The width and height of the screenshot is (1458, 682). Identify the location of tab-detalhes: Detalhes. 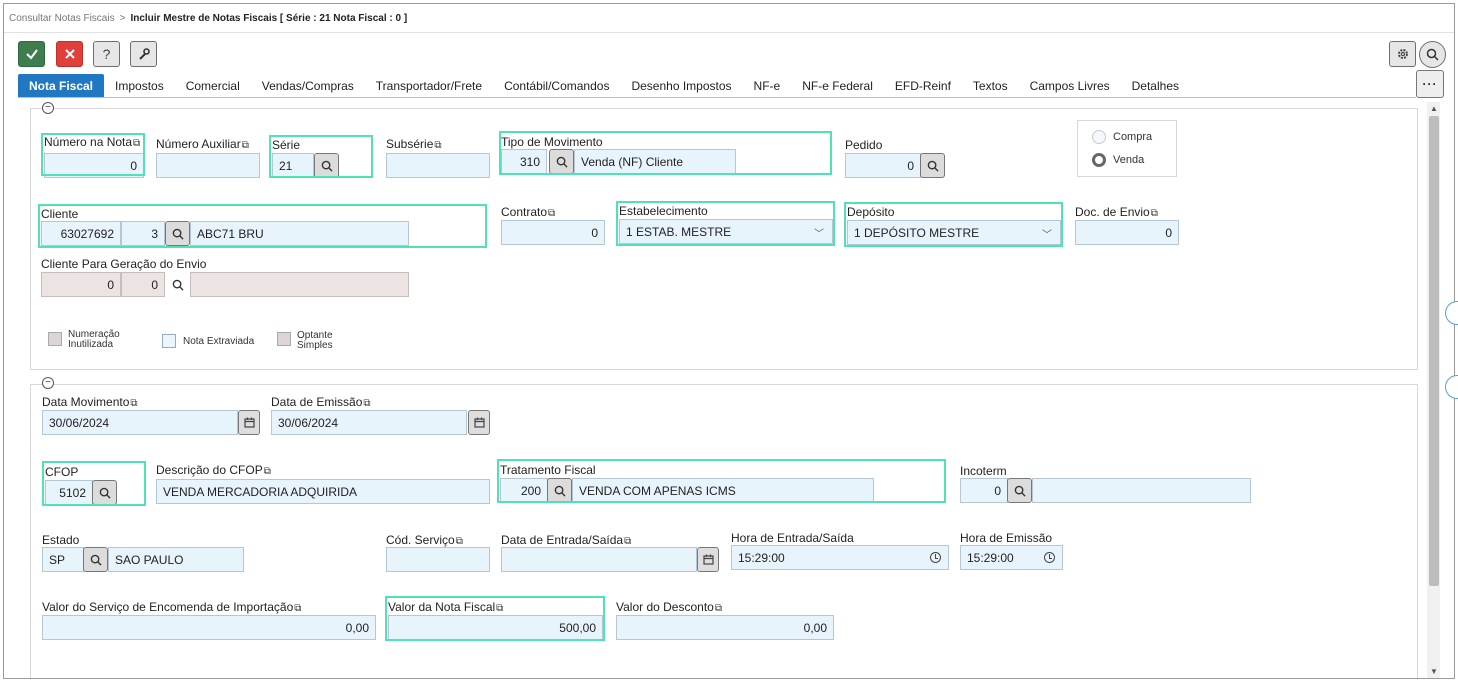
(1155, 86).